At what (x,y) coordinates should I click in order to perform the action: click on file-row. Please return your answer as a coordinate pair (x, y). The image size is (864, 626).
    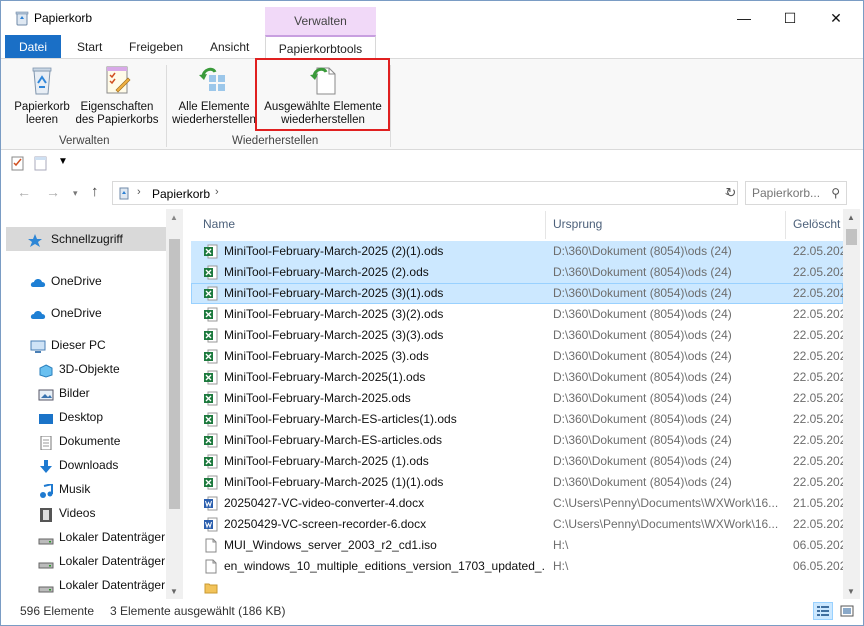
    Looking at the image, I should click on (517, 587).